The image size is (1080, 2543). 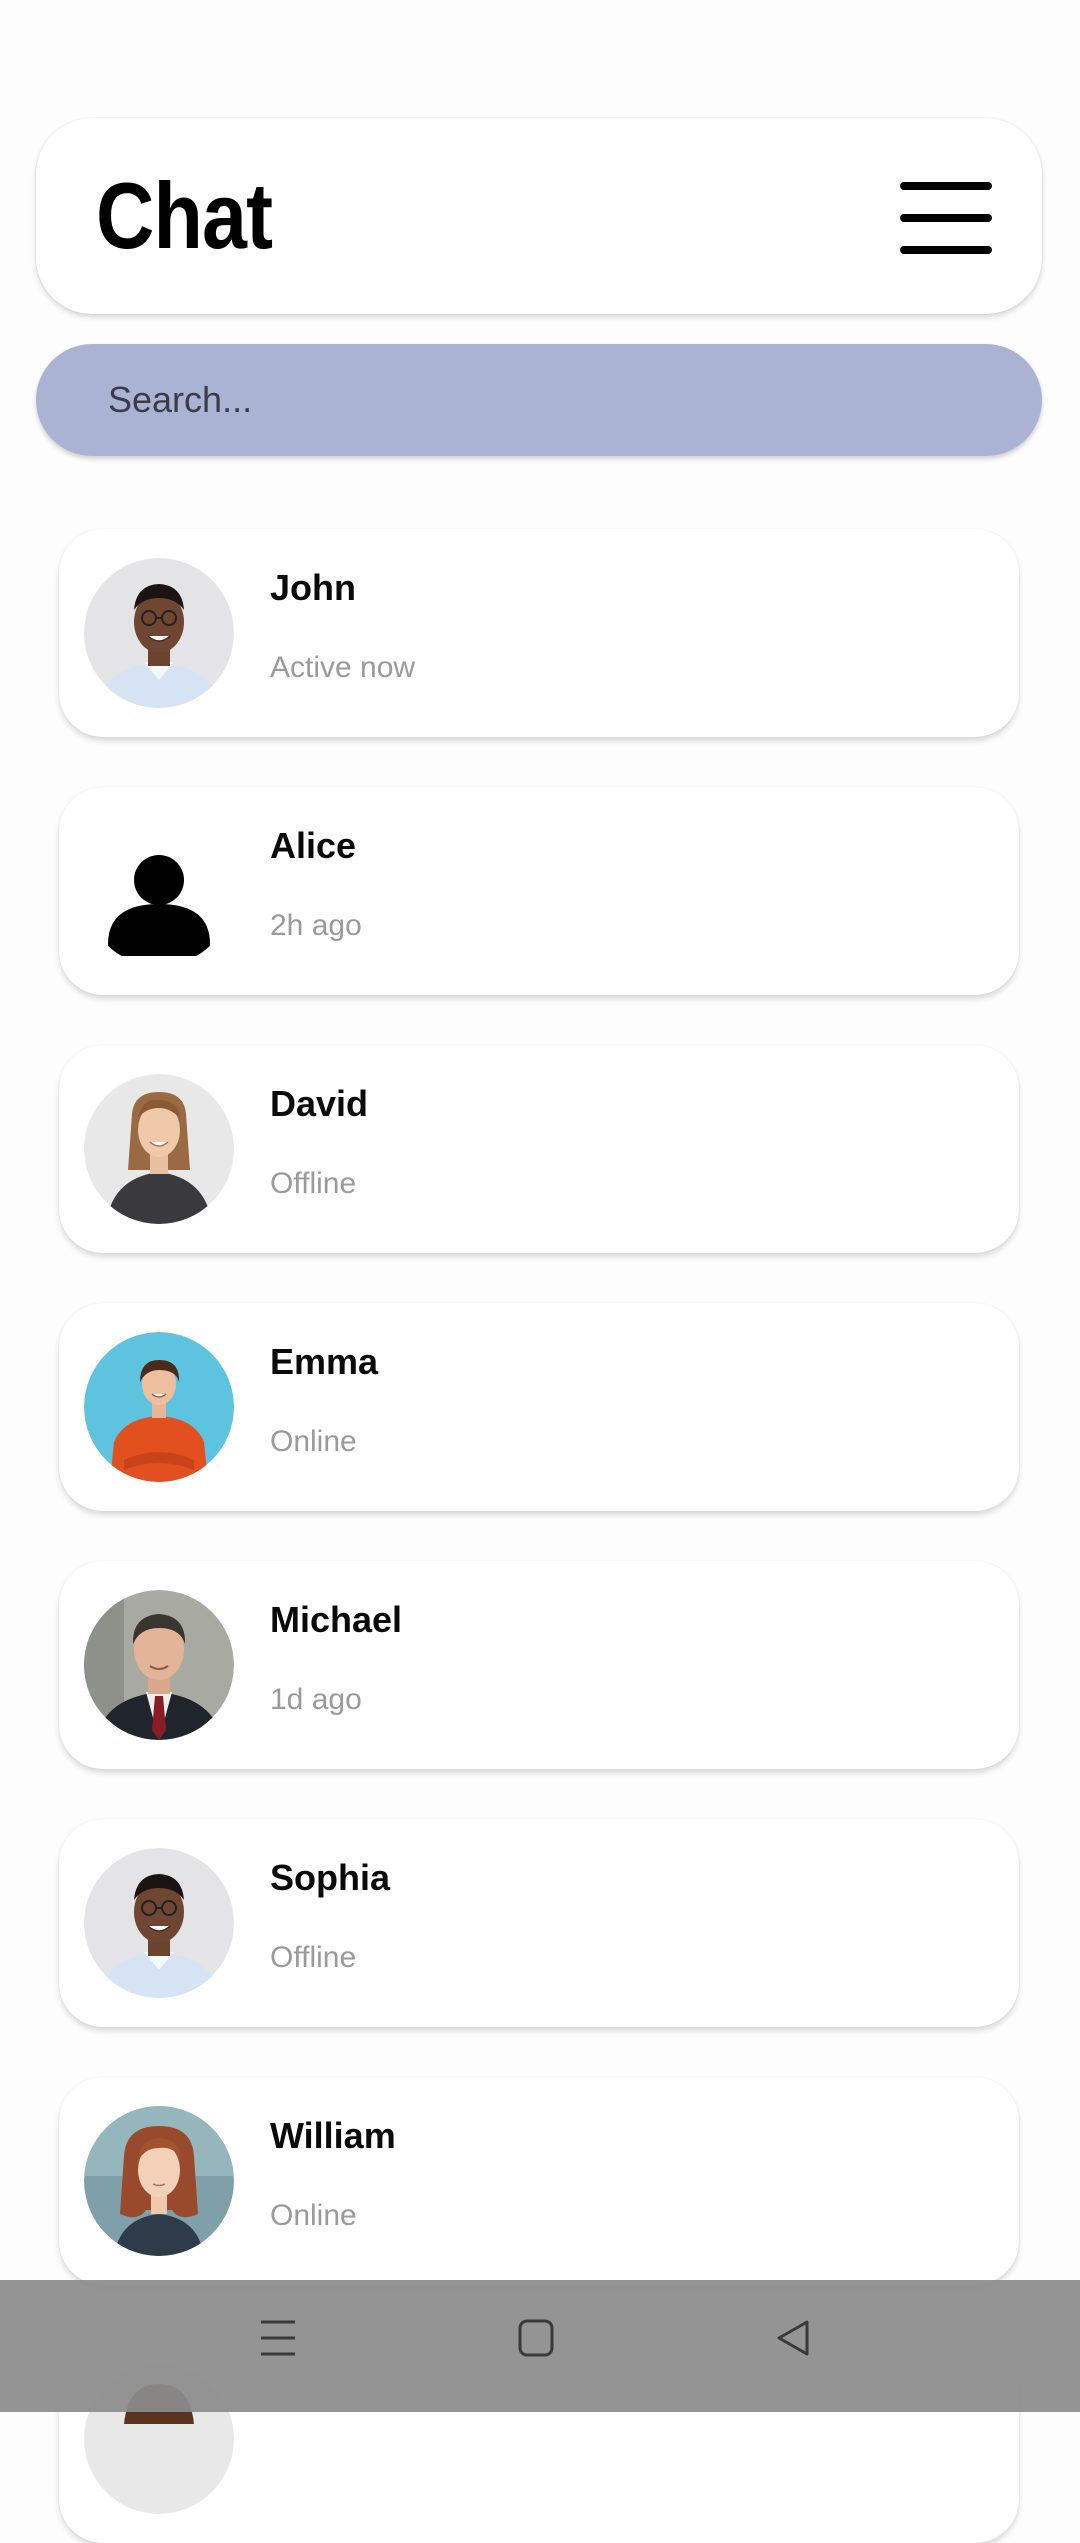 What do you see at coordinates (319, 1103) in the screenshot?
I see `contact-name: David` at bounding box center [319, 1103].